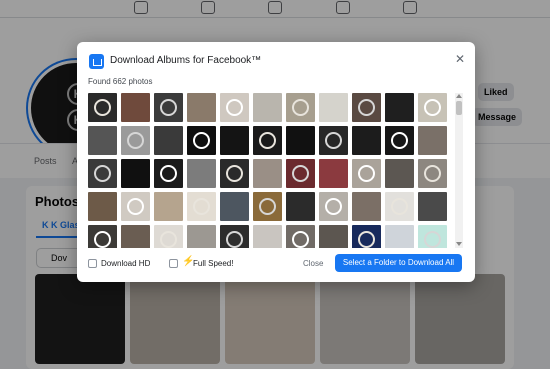  What do you see at coordinates (459, 170) in the screenshot?
I see `scrollbar` at bounding box center [459, 170].